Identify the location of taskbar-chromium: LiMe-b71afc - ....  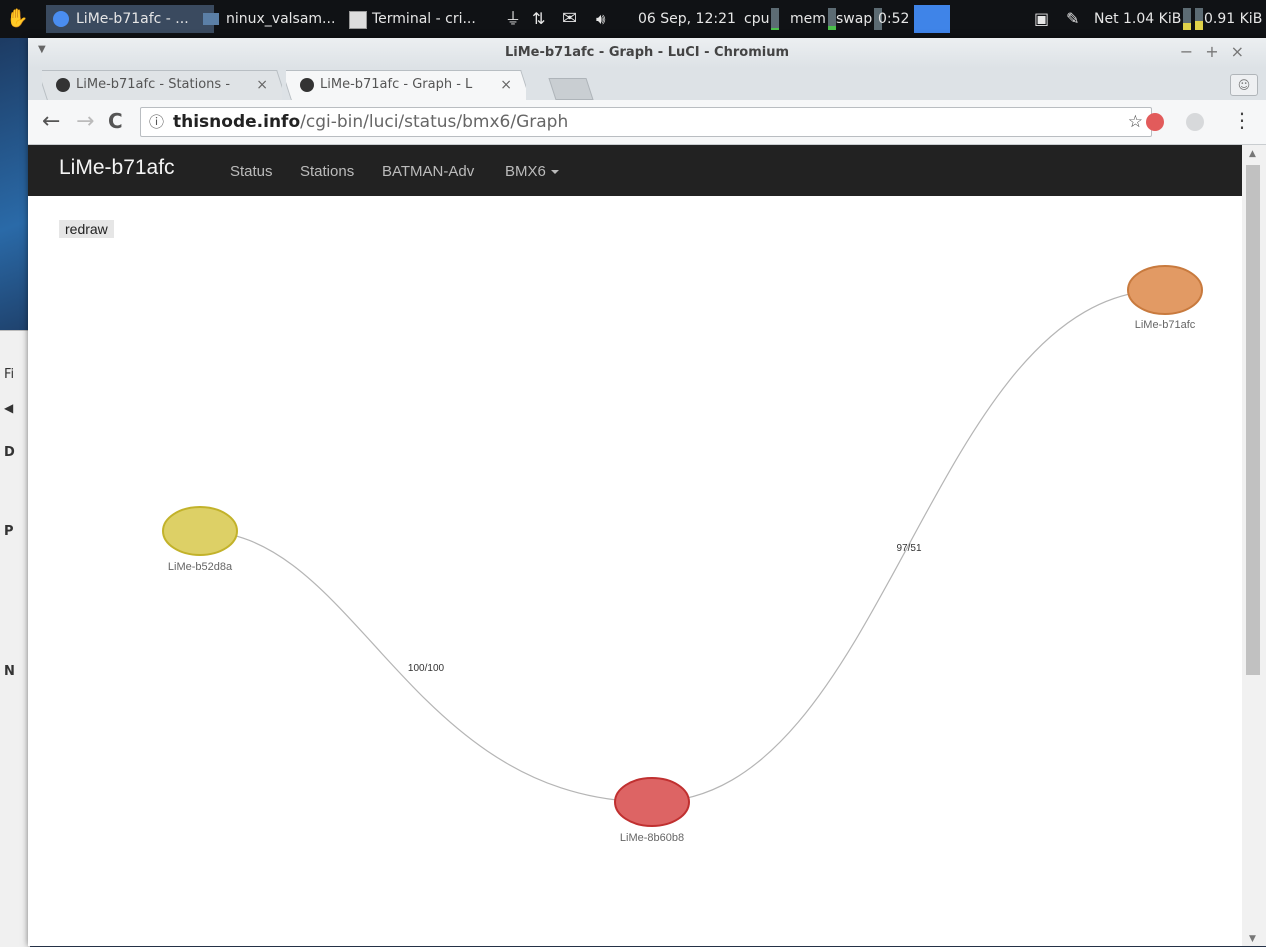
(130, 19).